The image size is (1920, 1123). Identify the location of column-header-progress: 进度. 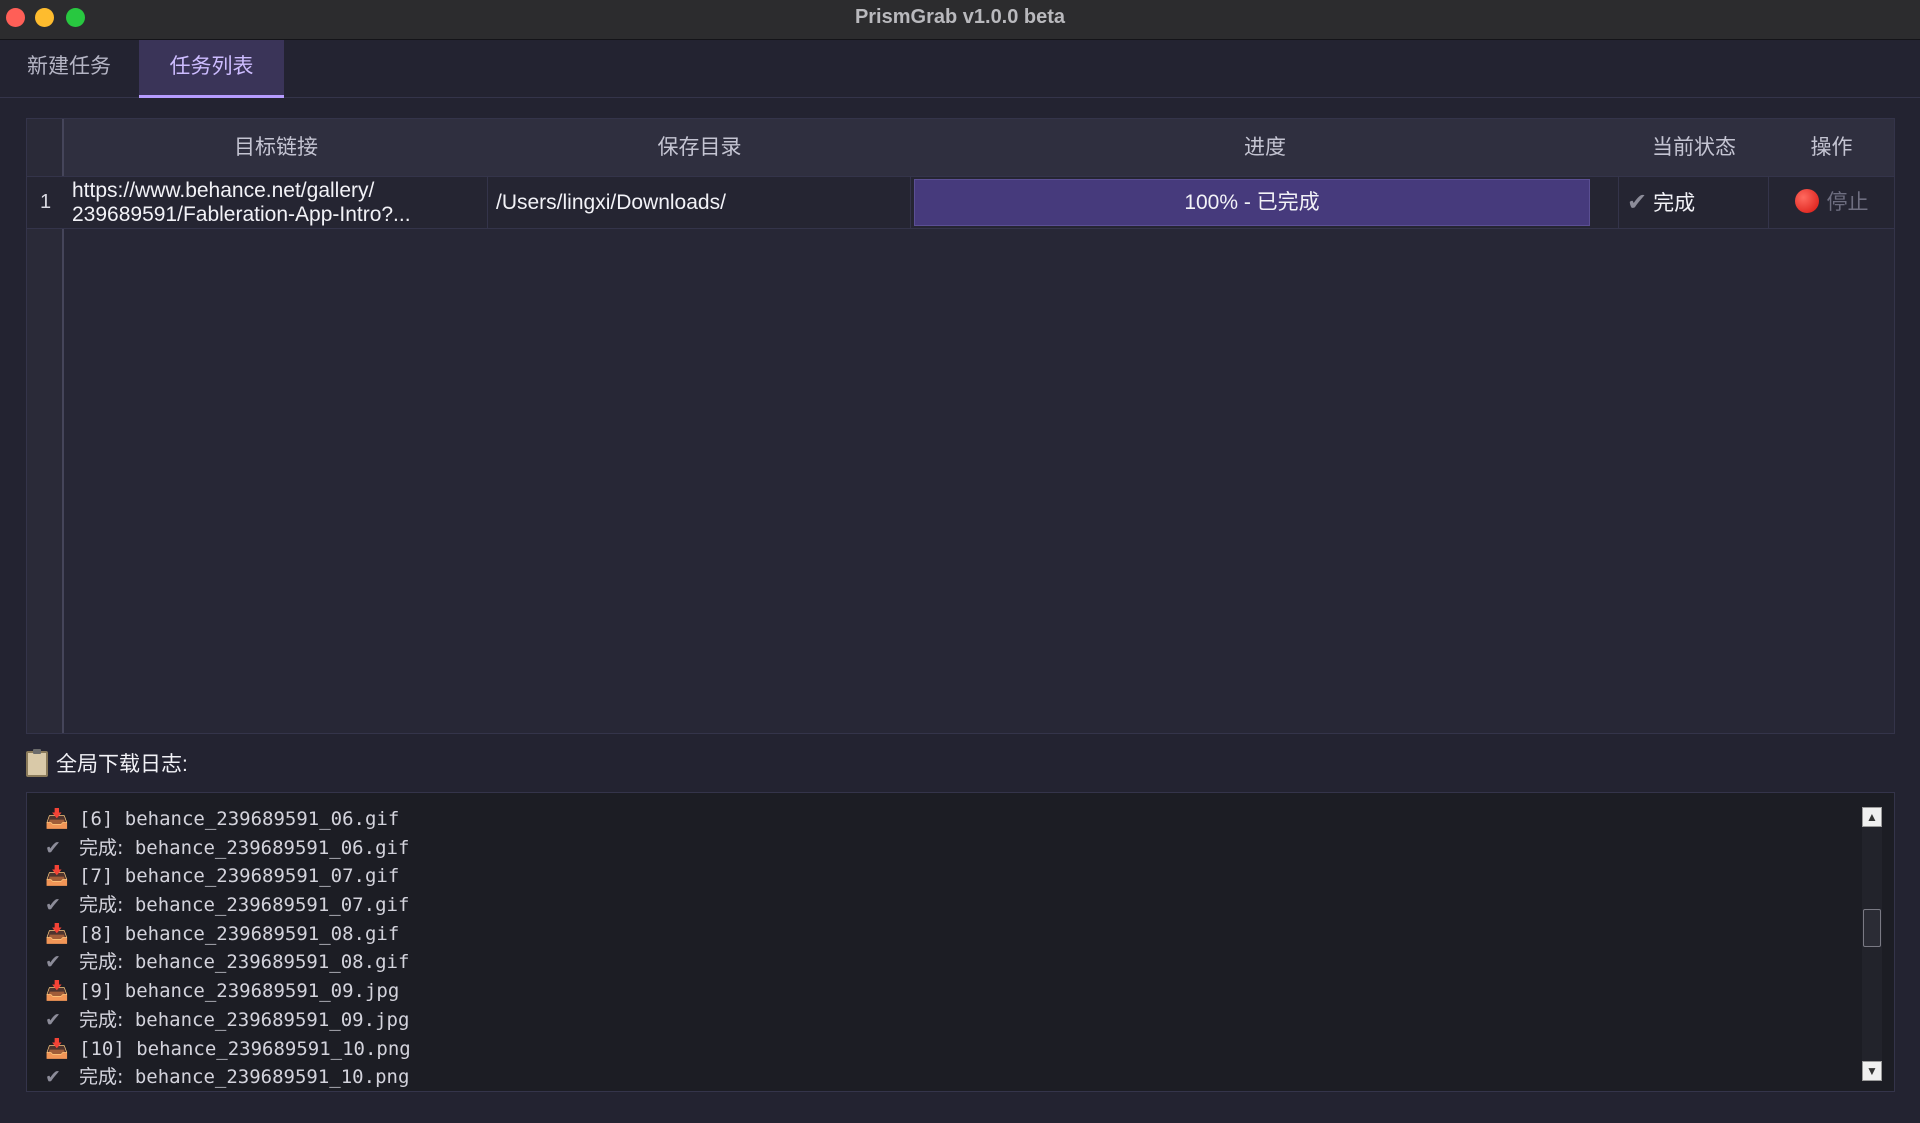
(1265, 147).